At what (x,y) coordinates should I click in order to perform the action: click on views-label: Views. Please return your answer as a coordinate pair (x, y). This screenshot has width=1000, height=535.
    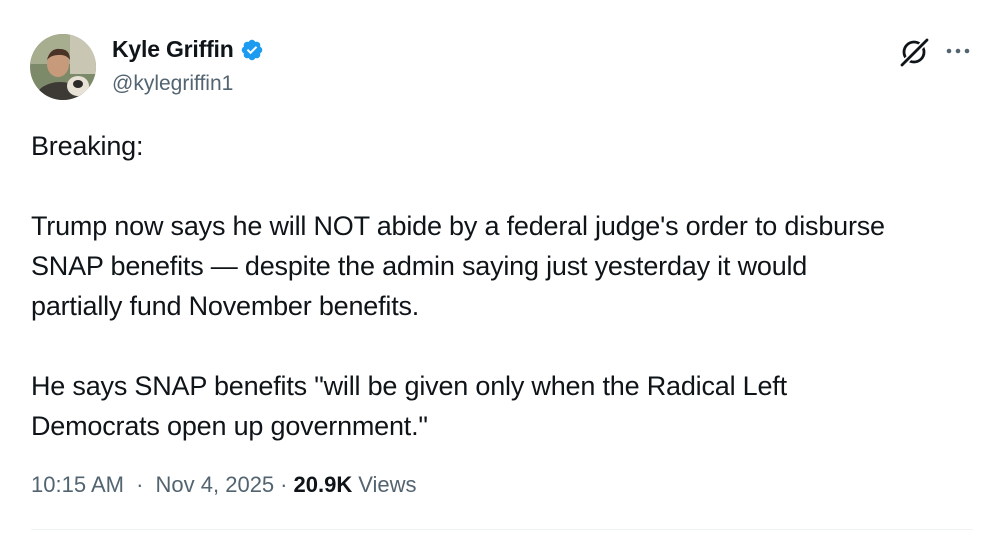
    Looking at the image, I should click on (387, 484).